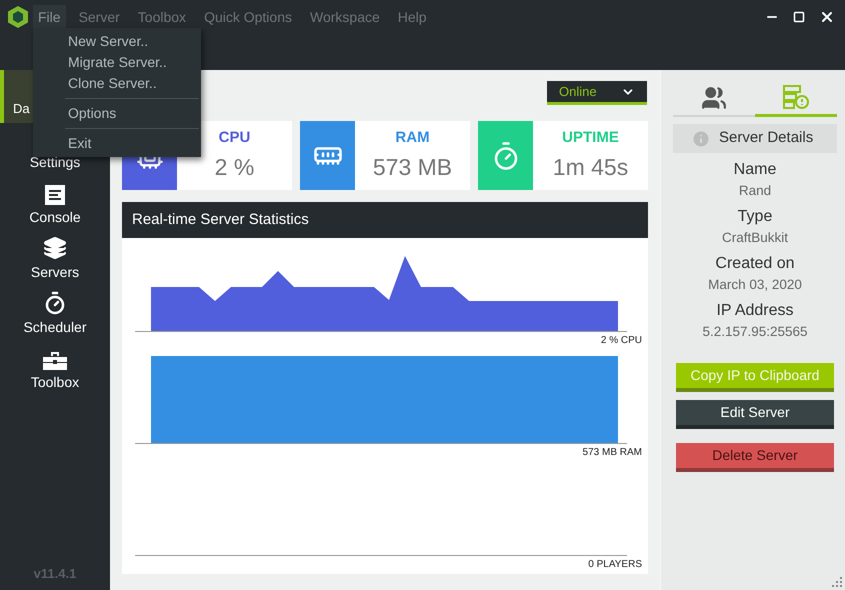 Image resolution: width=845 pixels, height=590 pixels. Describe the element at coordinates (621, 341) in the screenshot. I see `chart-label: 2 % CPU` at that location.